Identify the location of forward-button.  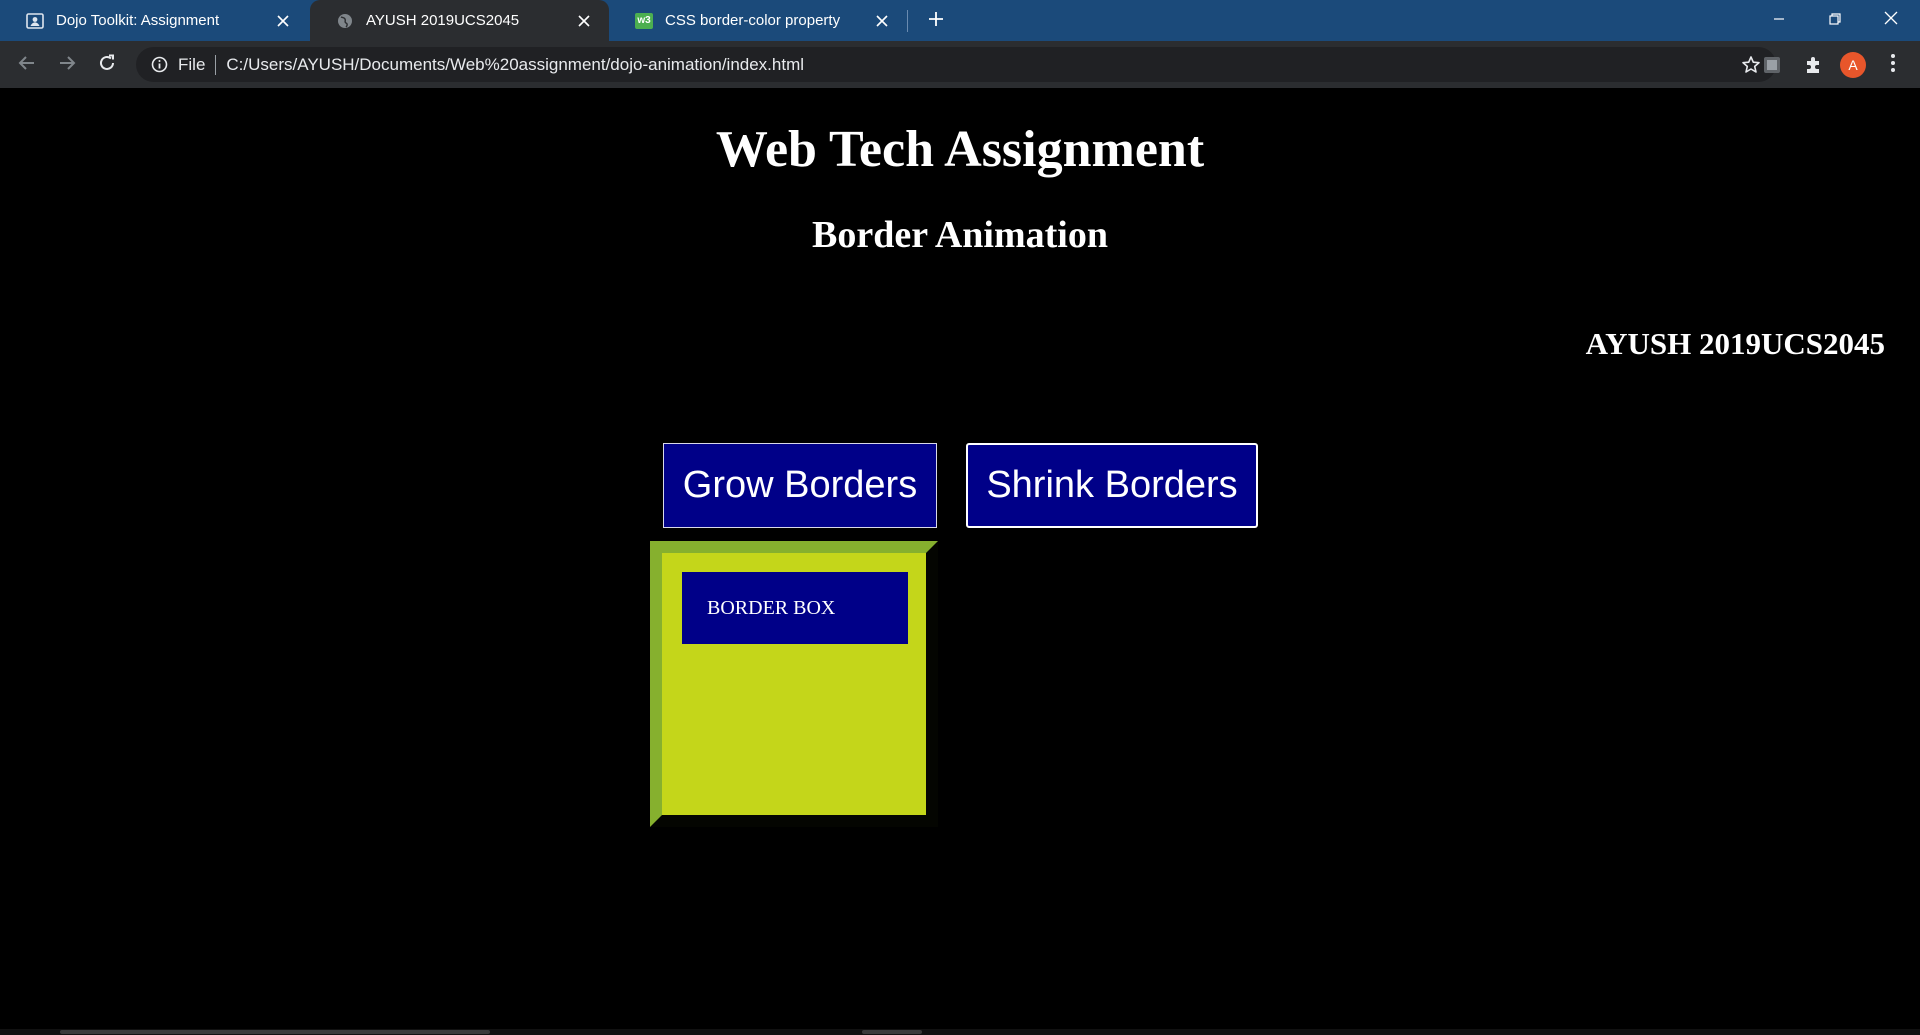
(67, 65).